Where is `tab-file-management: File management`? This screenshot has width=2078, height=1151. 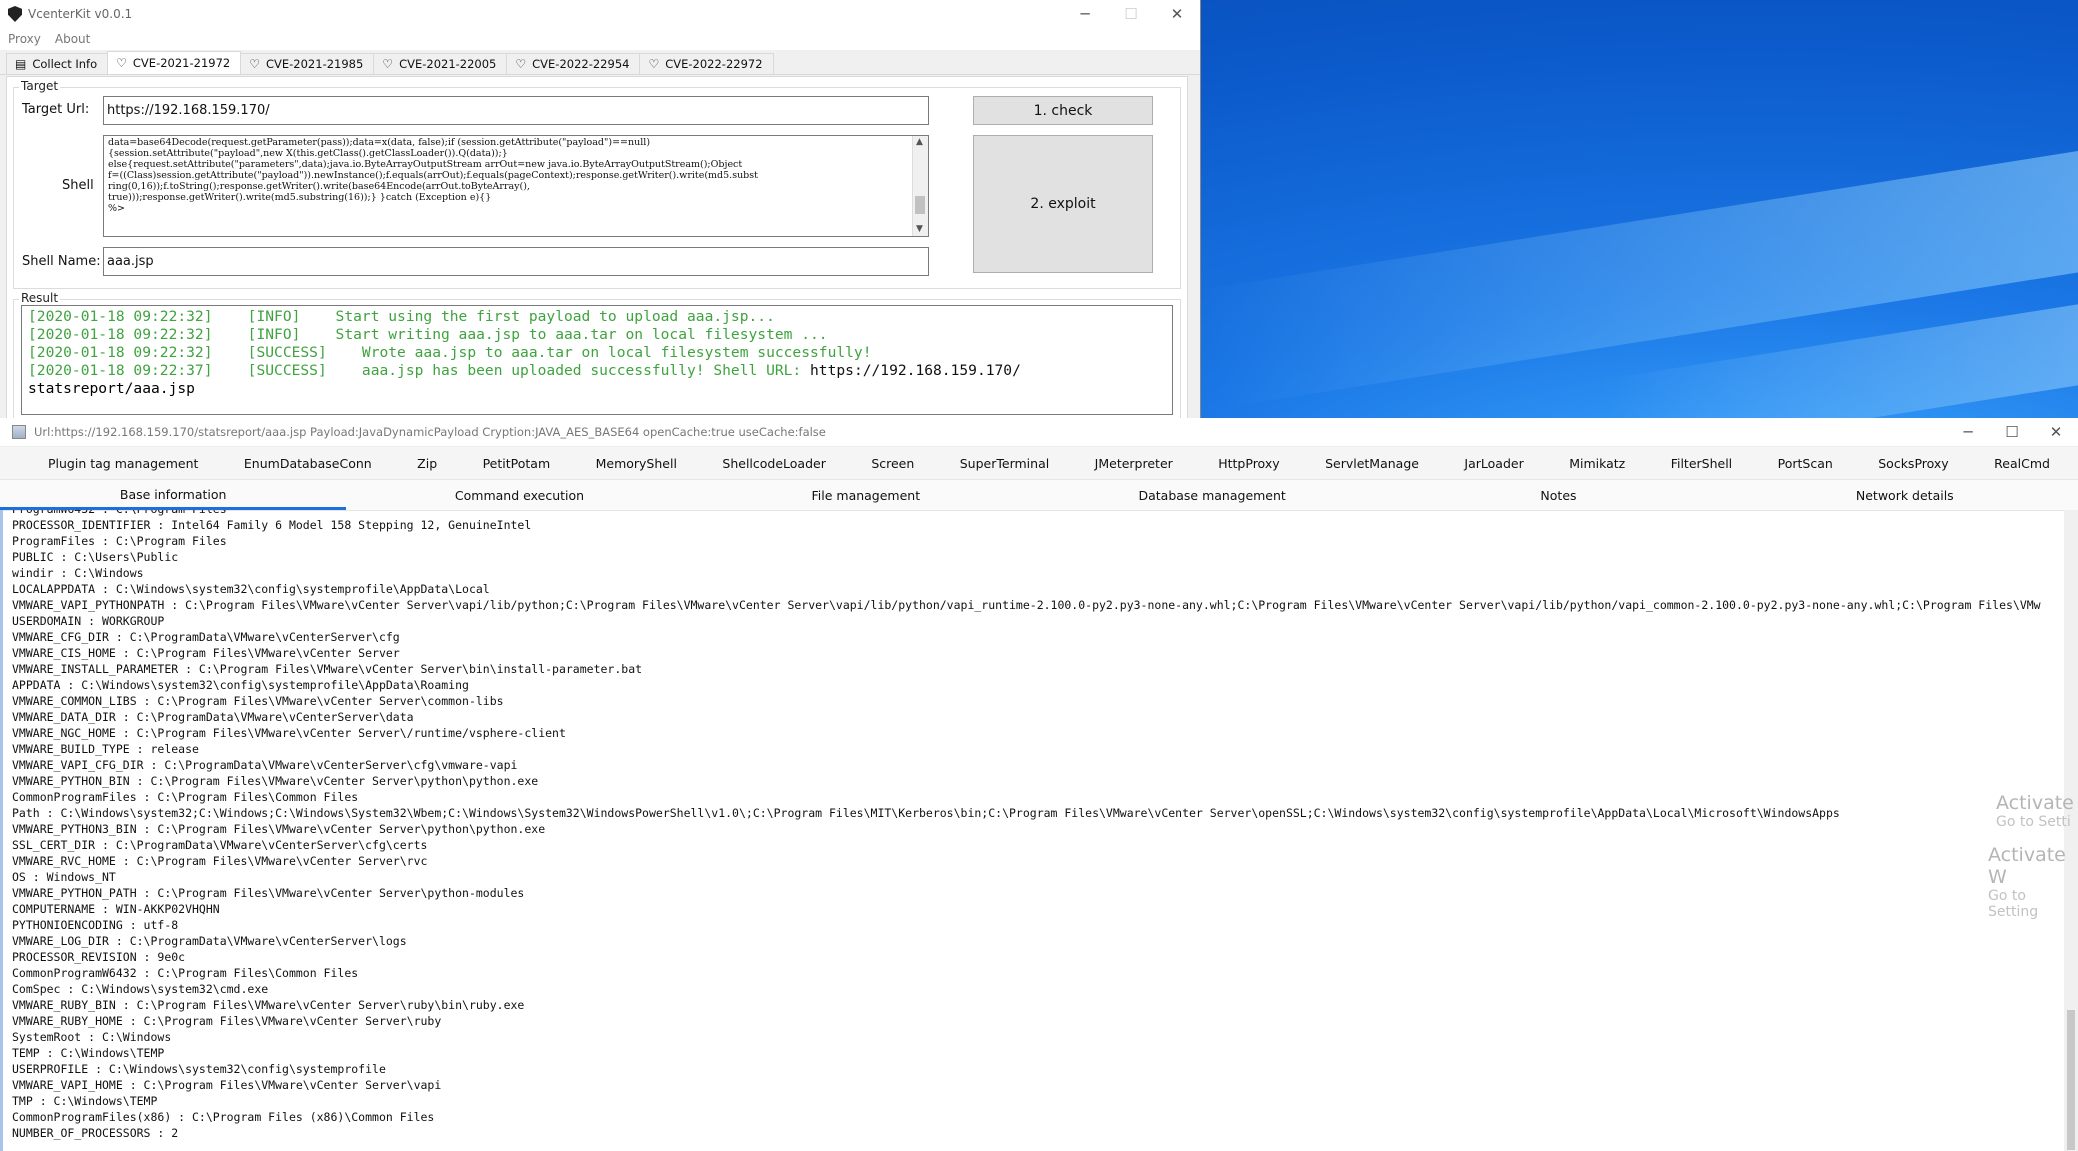
tab-file-management: File management is located at coordinates (866, 495).